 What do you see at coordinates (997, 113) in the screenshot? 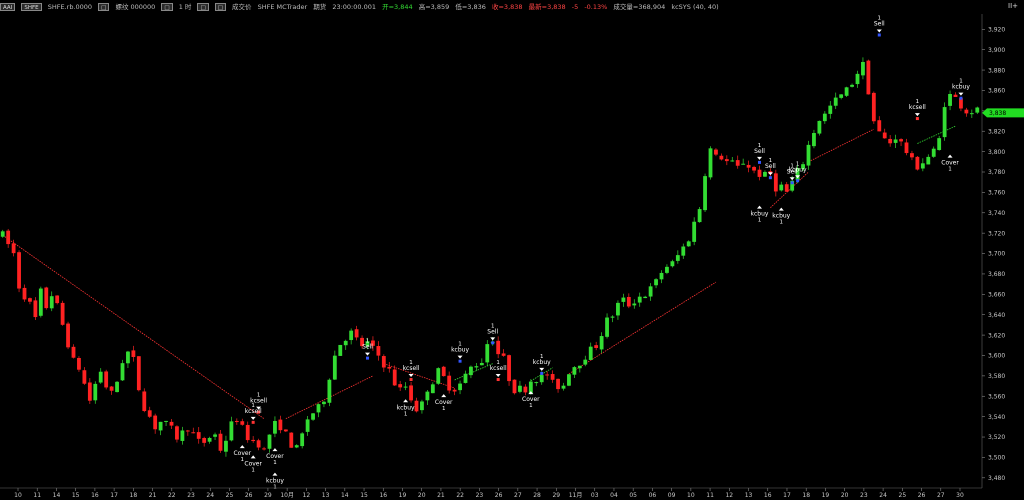
I see `last-price-label: 3,838` at bounding box center [997, 113].